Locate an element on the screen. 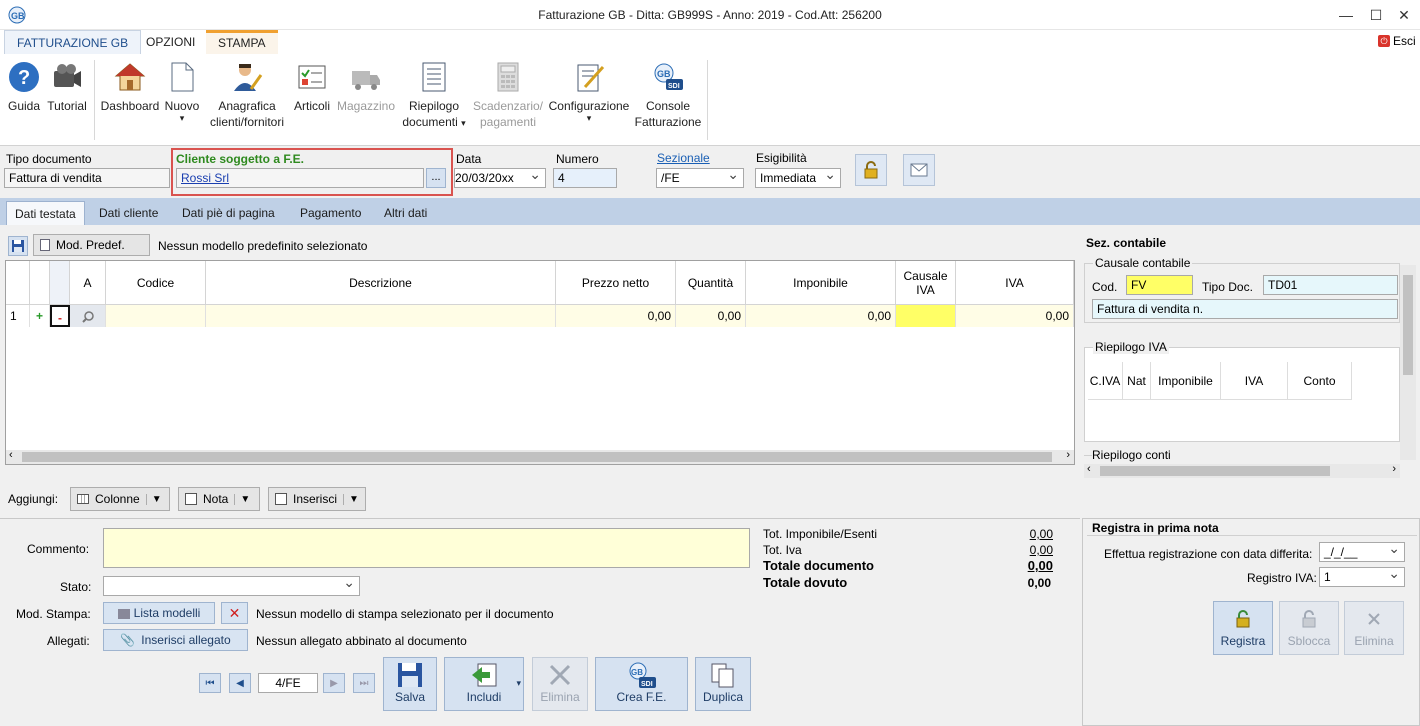  tot-iva-value: 0,00 is located at coordinates (1028, 550).